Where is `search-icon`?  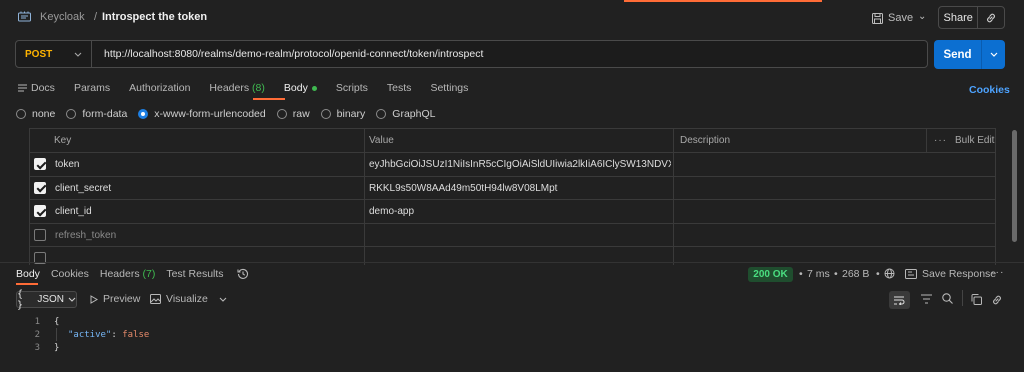 search-icon is located at coordinates (947, 298).